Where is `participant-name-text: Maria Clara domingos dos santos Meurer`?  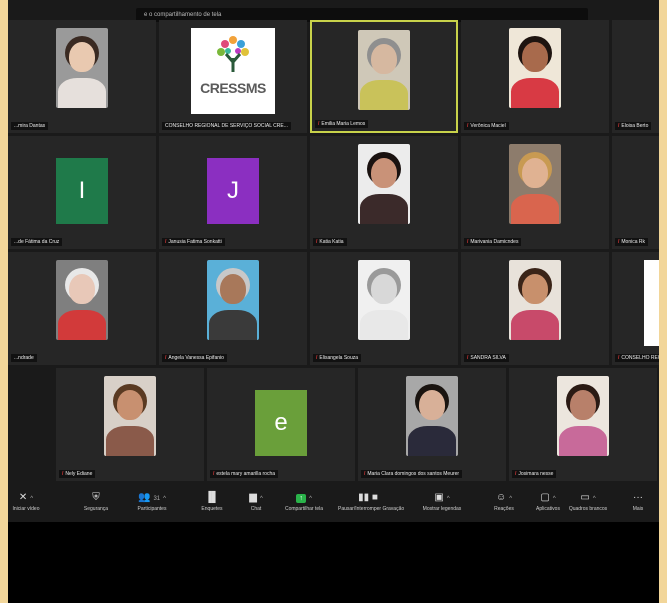 participant-name-text: Maria Clara domingos dos santos Meurer is located at coordinates (413, 474).